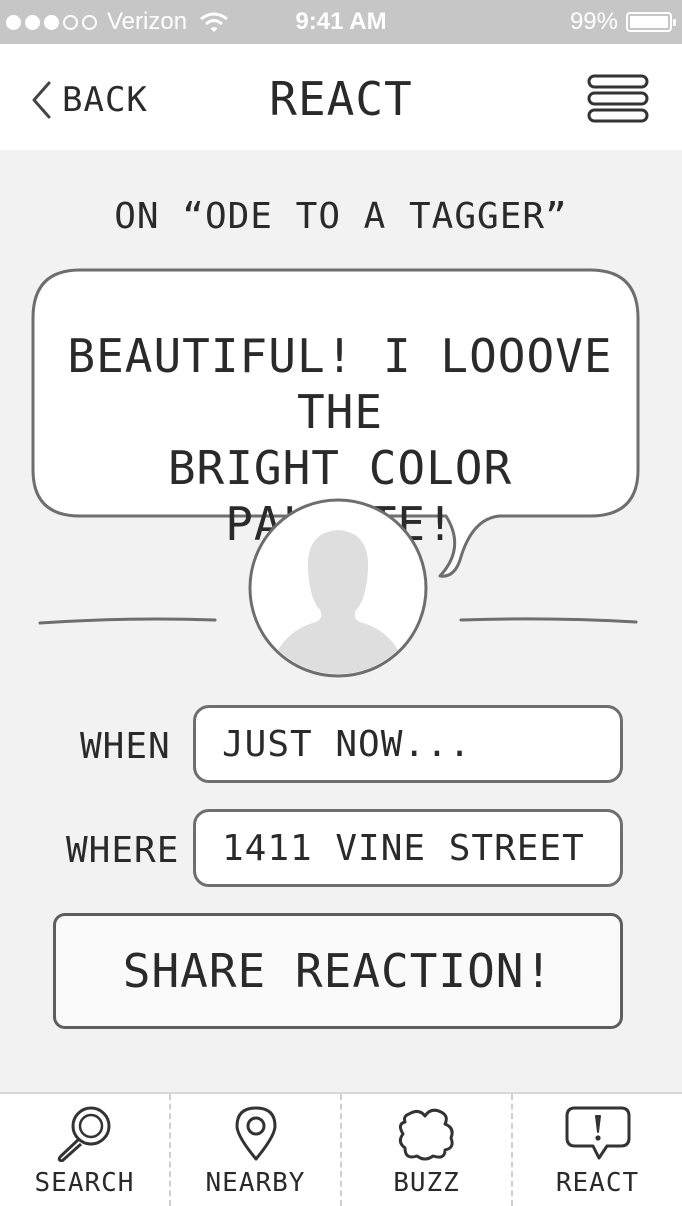 The height and width of the screenshot is (1206, 682). Describe the element at coordinates (83, 1134) in the screenshot. I see `search-icon` at that location.